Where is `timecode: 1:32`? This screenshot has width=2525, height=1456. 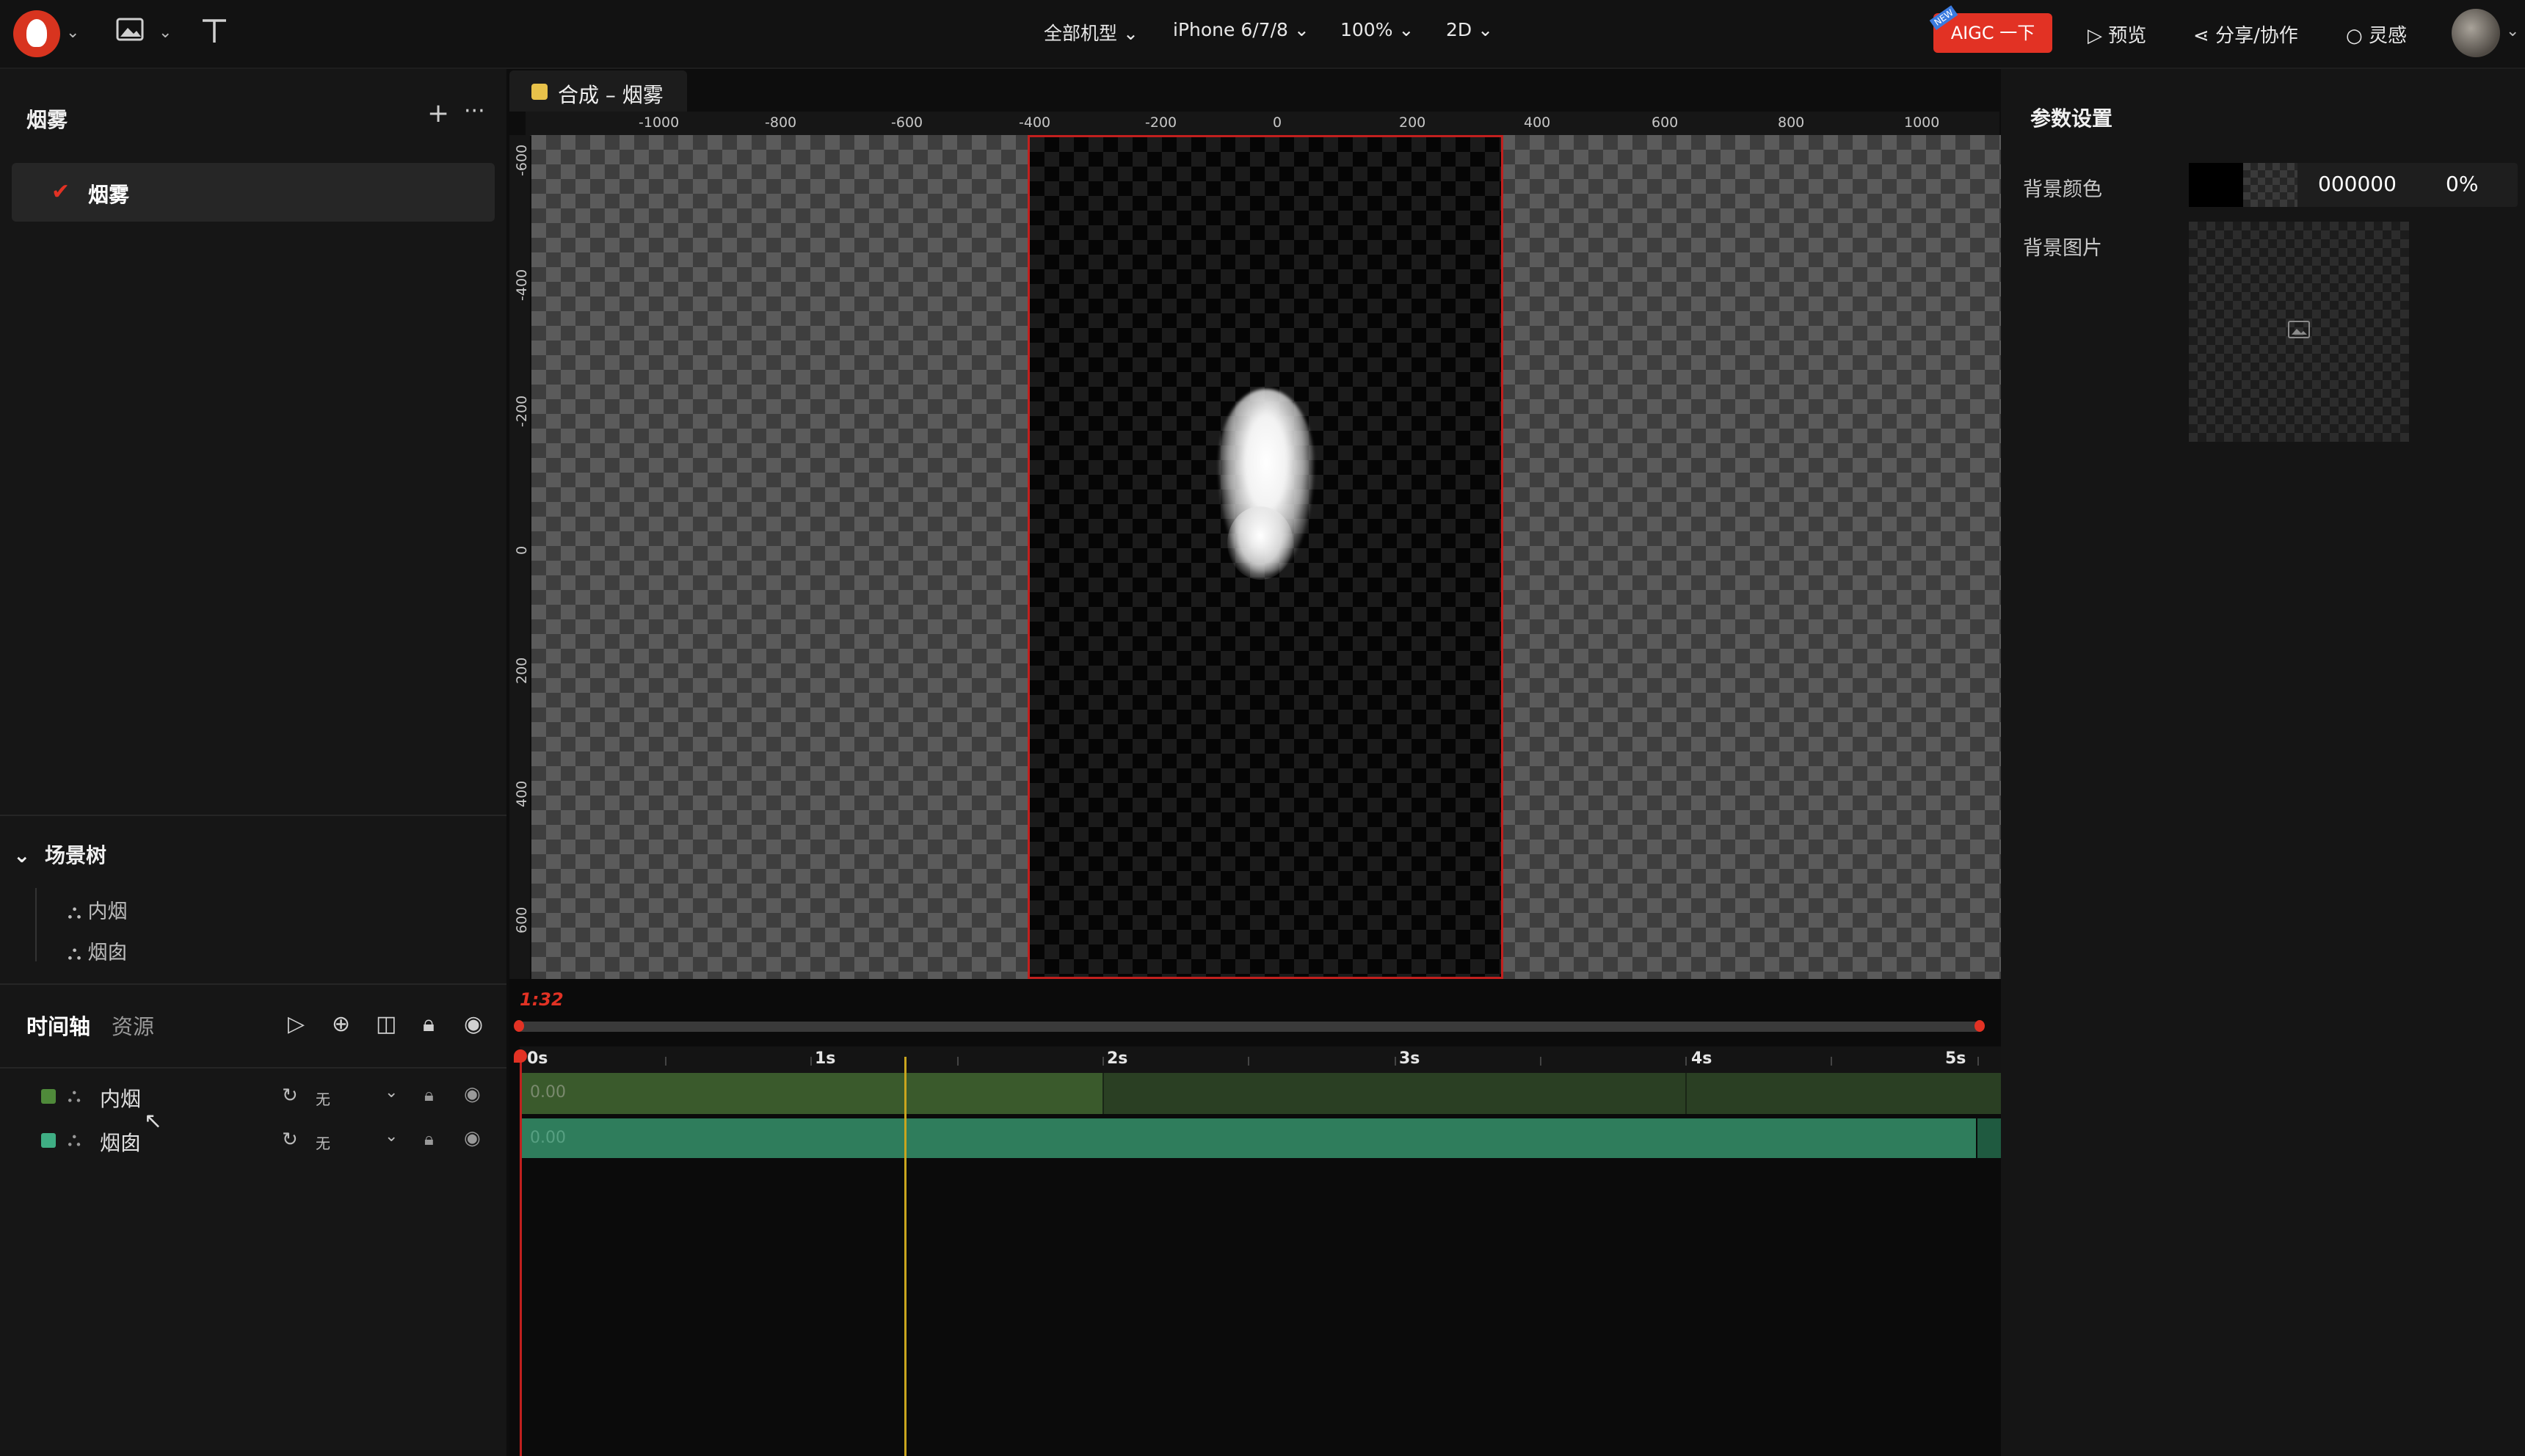 timecode: 1:32 is located at coordinates (542, 999).